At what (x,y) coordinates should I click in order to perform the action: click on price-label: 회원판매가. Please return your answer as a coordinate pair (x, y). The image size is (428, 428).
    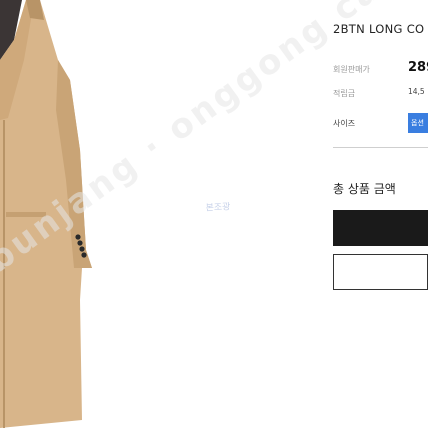
    Looking at the image, I should click on (351, 69).